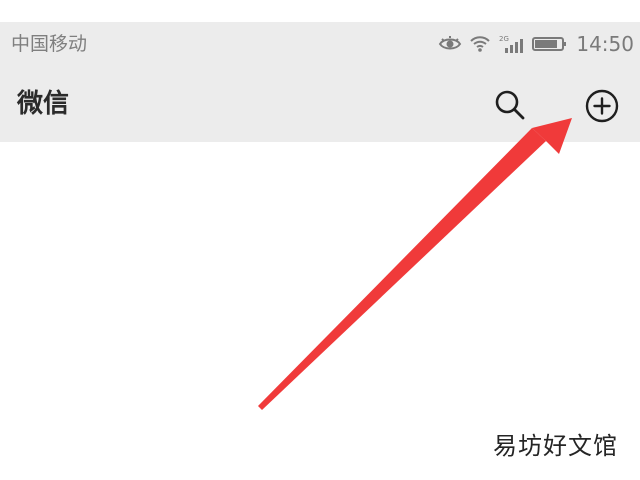  Describe the element at coordinates (512, 44) in the screenshot. I see `signal-icon: 2G` at that location.